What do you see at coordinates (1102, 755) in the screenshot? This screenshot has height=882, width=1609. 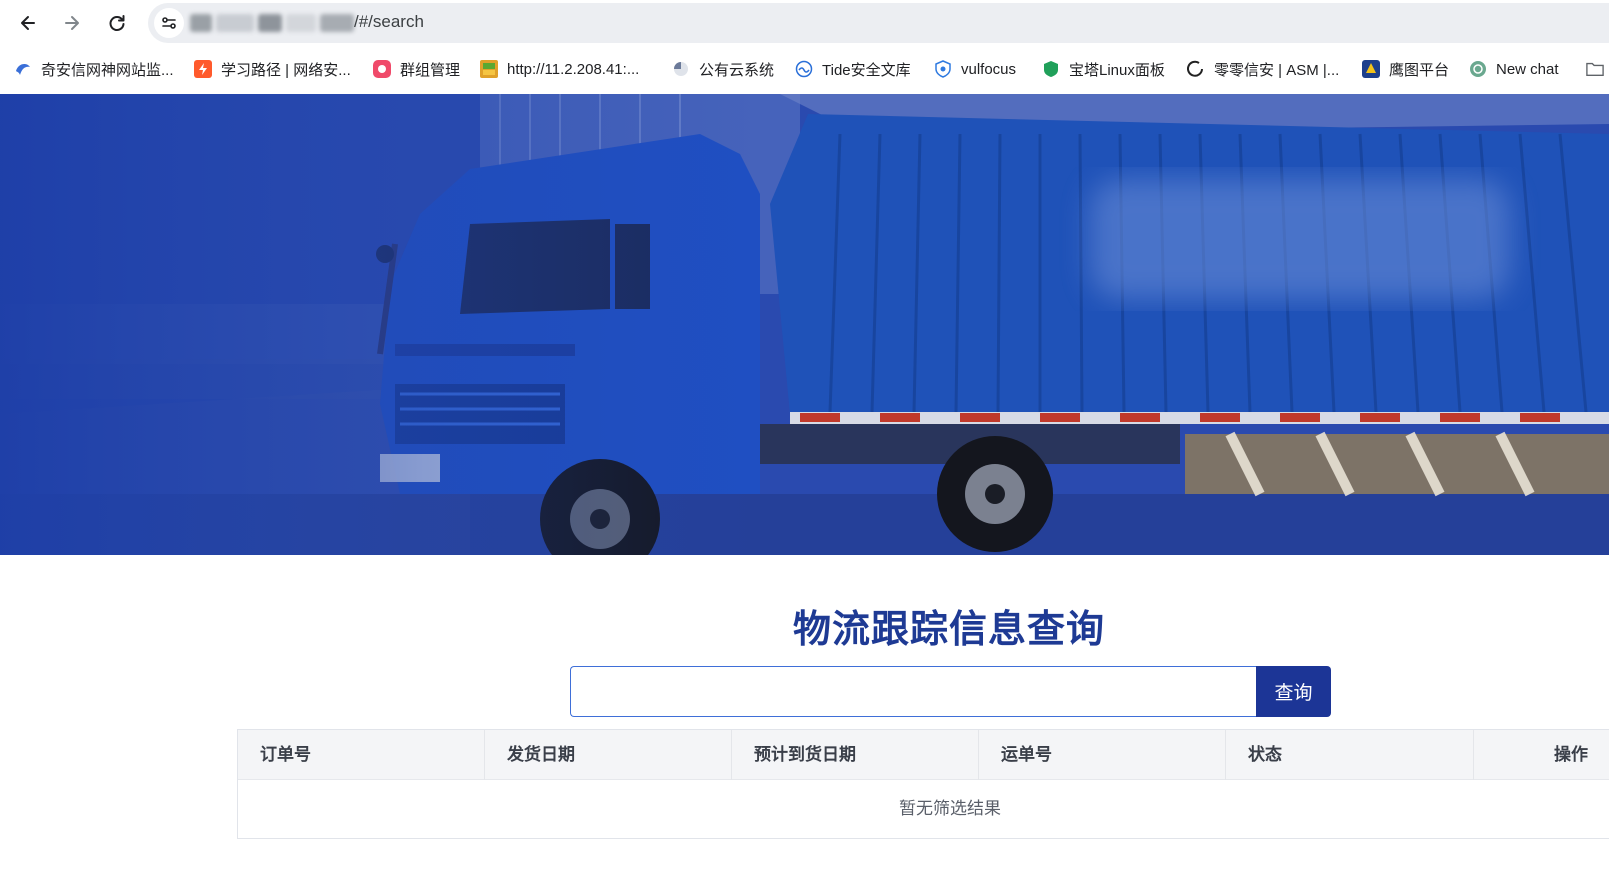 I see `col-waybill-no: 运单号` at bounding box center [1102, 755].